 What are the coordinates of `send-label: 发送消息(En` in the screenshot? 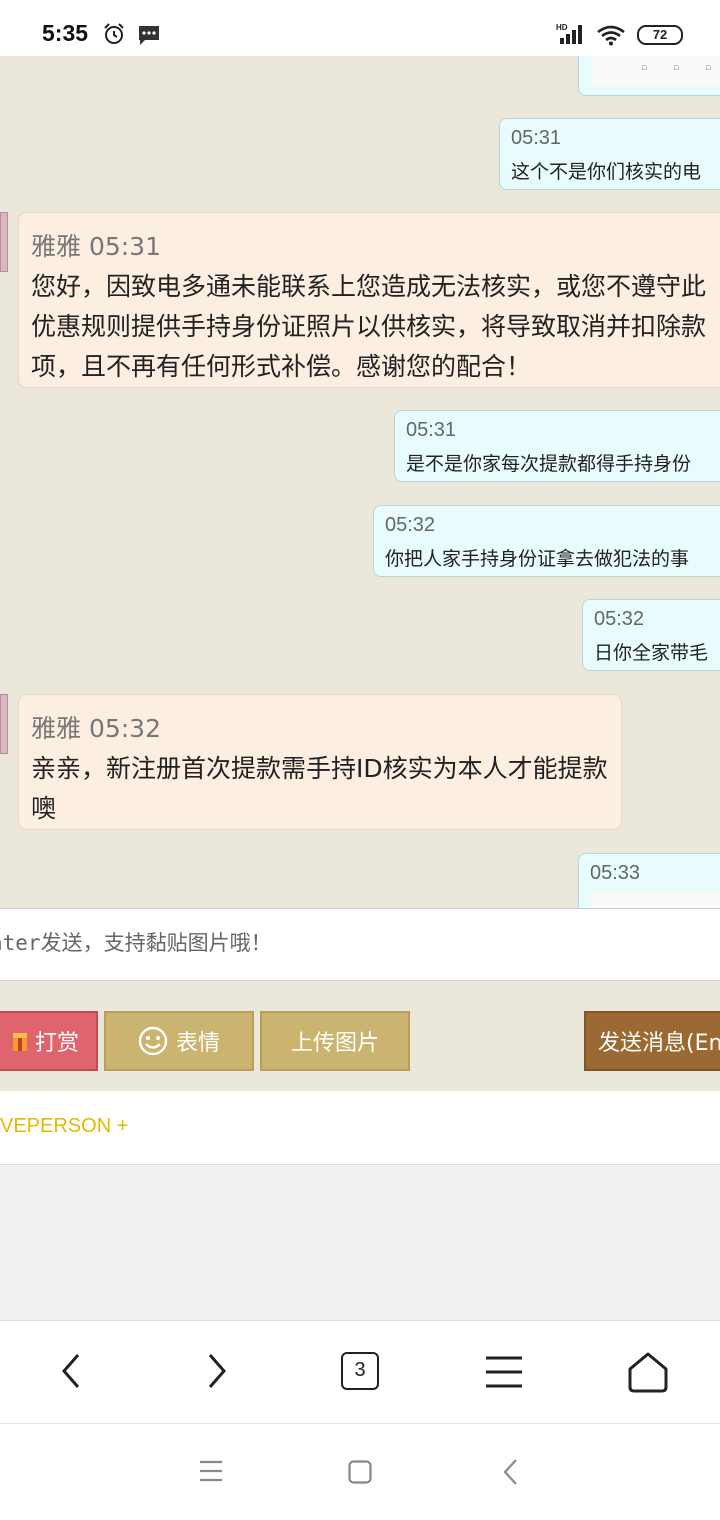 It's located at (659, 1043).